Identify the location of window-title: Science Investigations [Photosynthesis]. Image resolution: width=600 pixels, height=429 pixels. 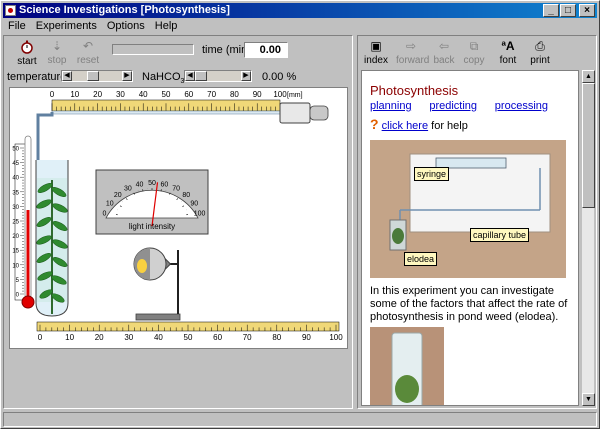
(124, 10).